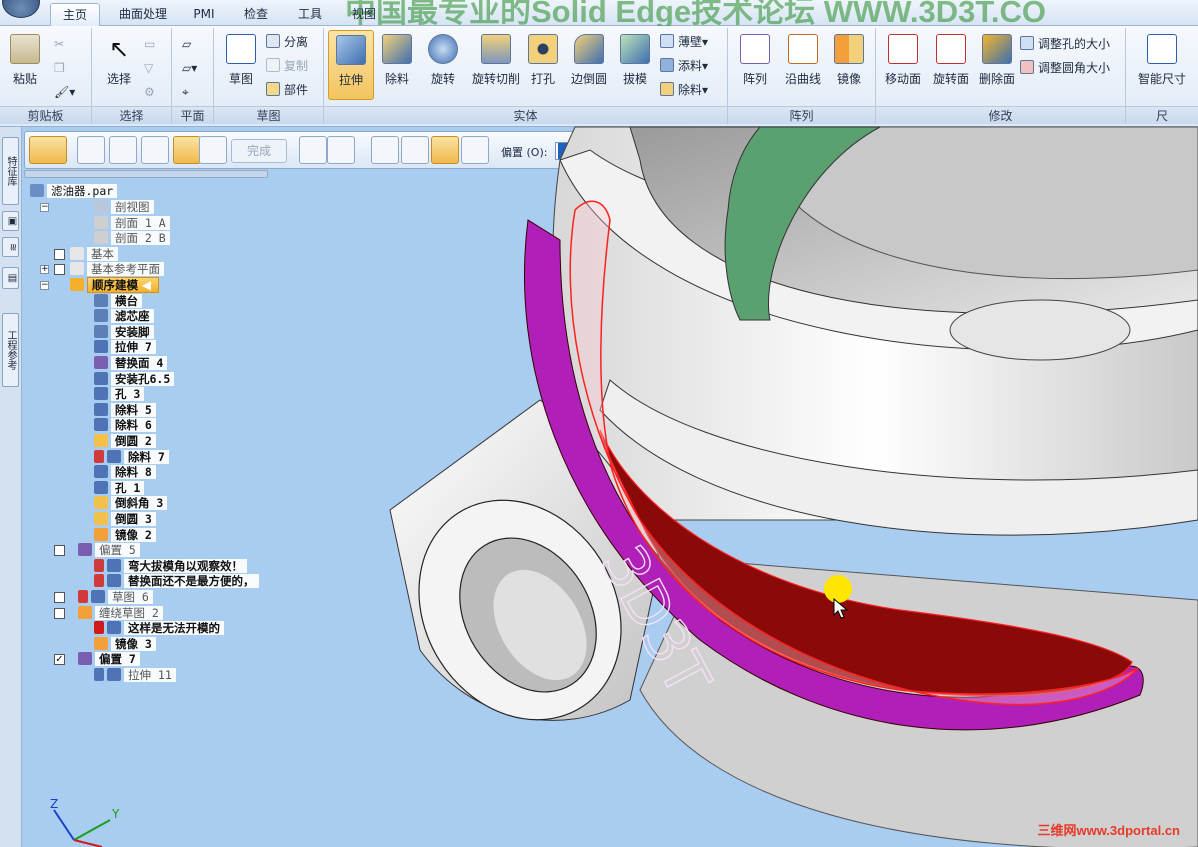  What do you see at coordinates (133, 409) in the screenshot?
I see `tree-item-label: 除料 5` at bounding box center [133, 409].